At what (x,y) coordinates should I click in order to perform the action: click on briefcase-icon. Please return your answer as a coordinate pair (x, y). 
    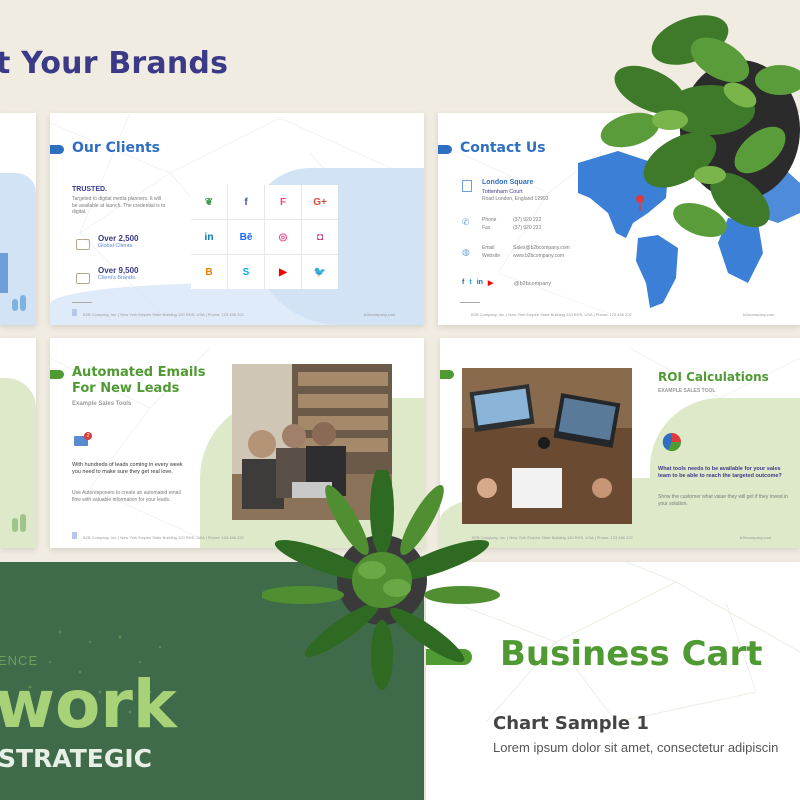
    Looking at the image, I should click on (83, 244).